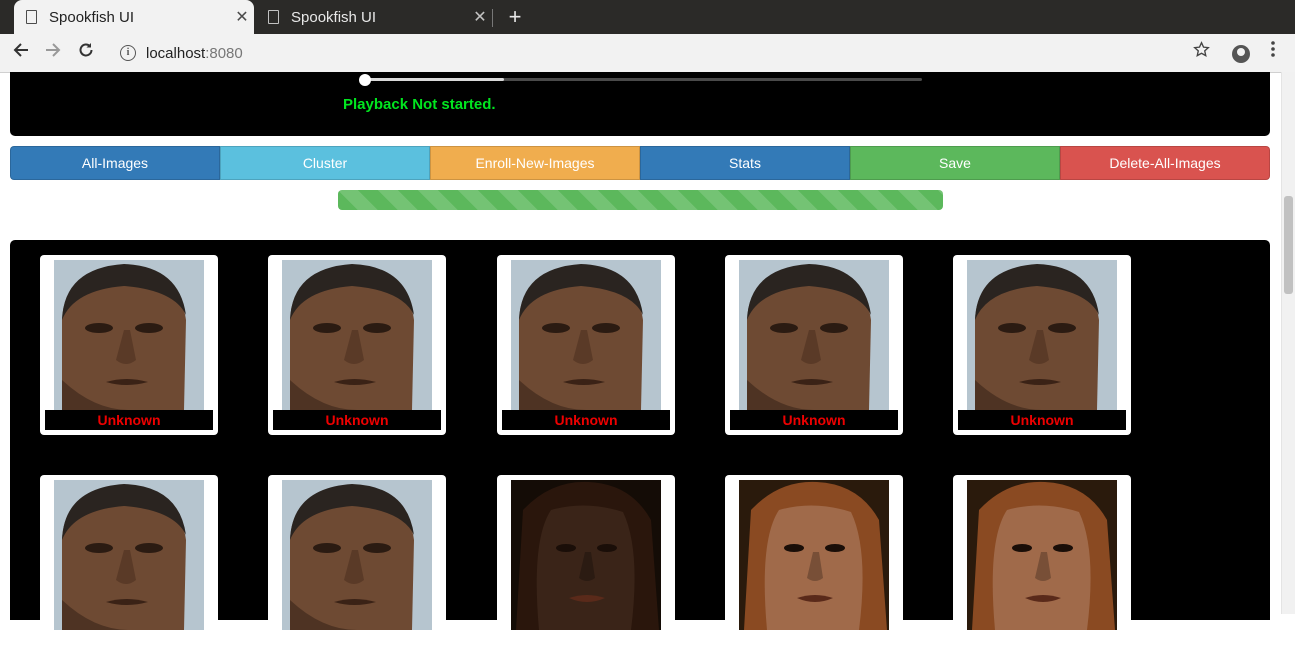 This screenshot has height=655, width=1295. I want to click on url-host: localhost, so click(176, 53).